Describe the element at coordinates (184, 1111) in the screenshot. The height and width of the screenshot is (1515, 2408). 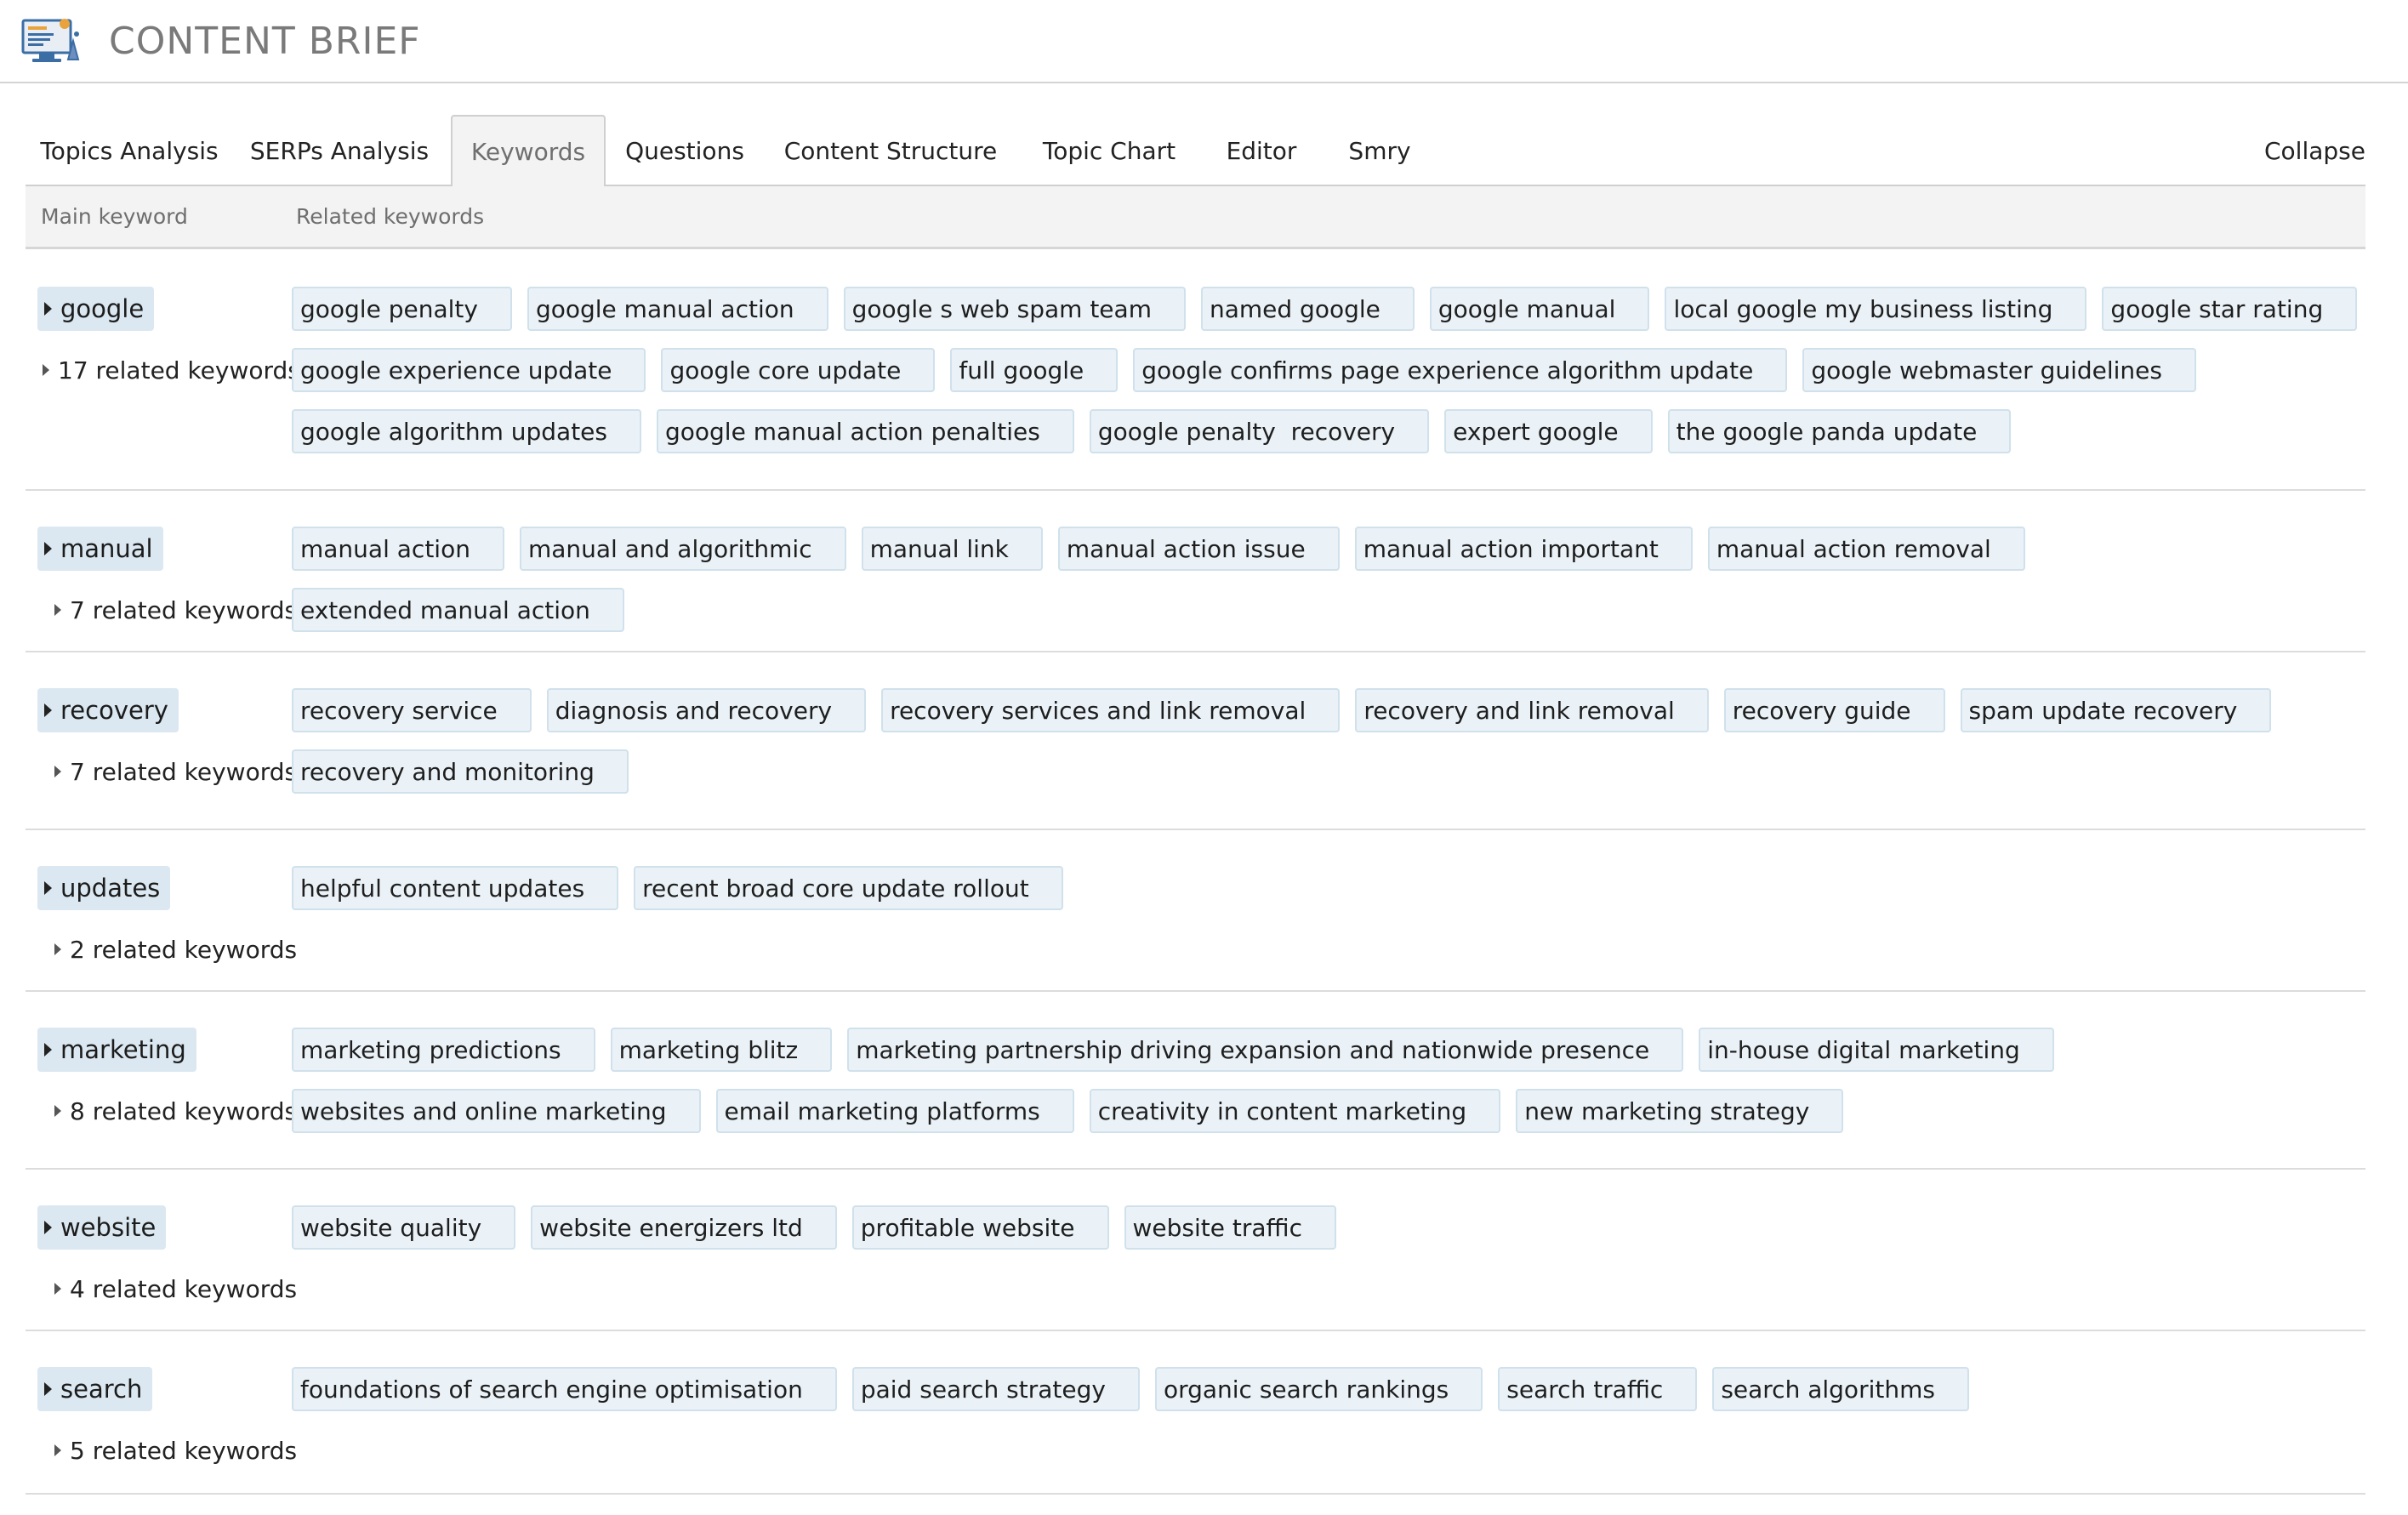
I see `related-count-label: 8 related keywords` at that location.